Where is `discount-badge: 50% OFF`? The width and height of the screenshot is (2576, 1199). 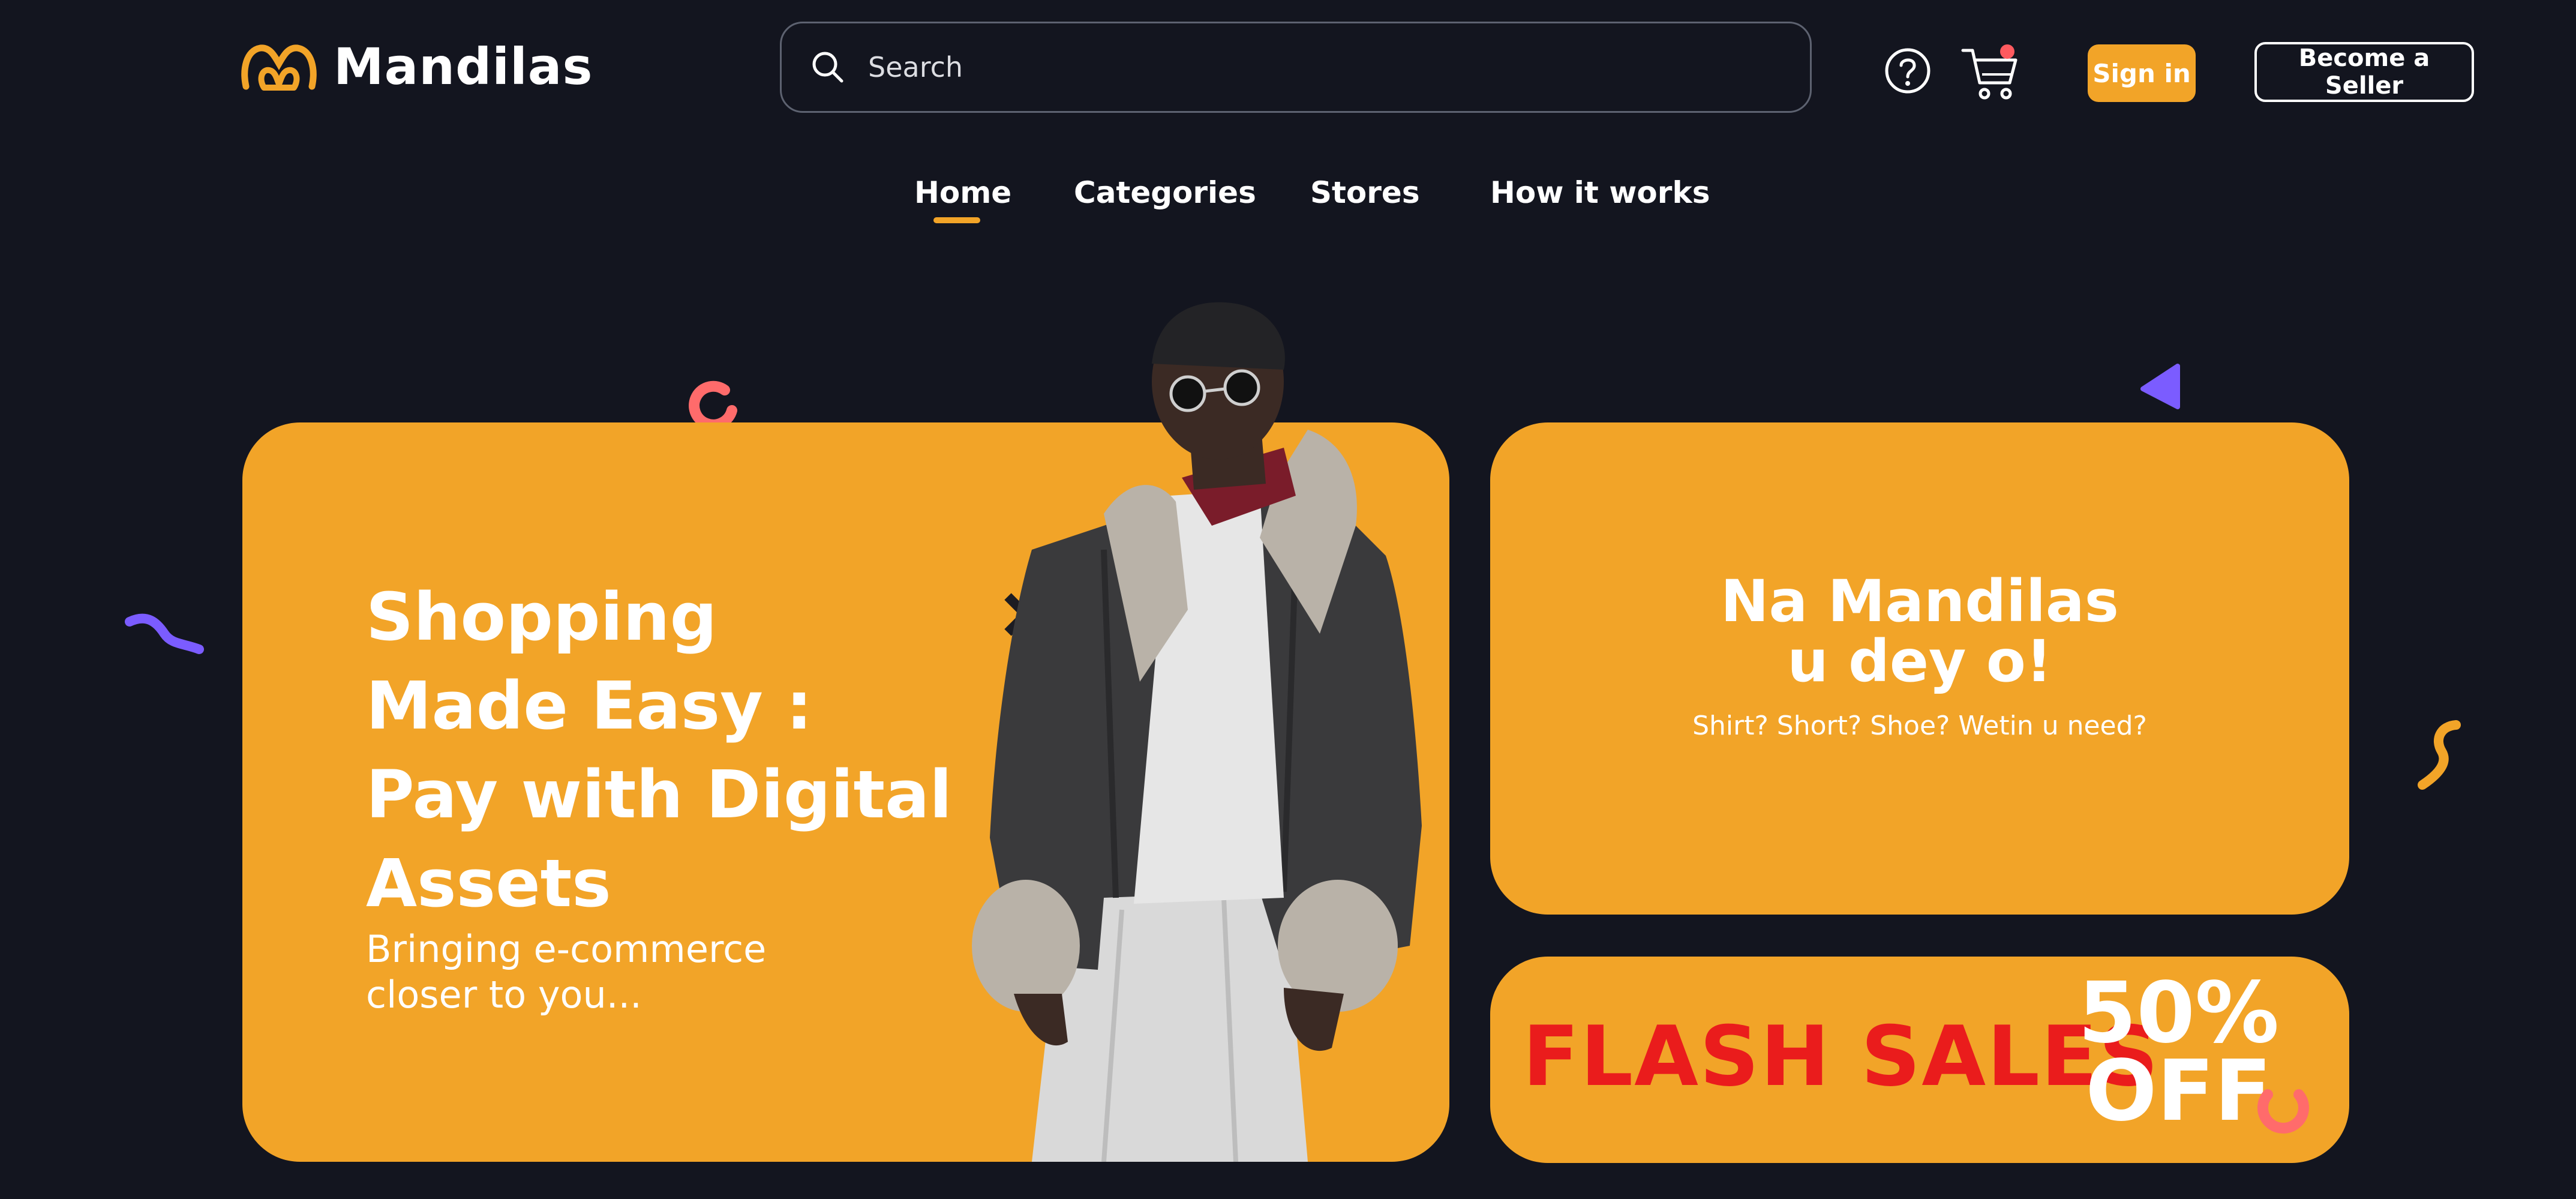
discount-badge: 50% OFF is located at coordinates (2179, 1052).